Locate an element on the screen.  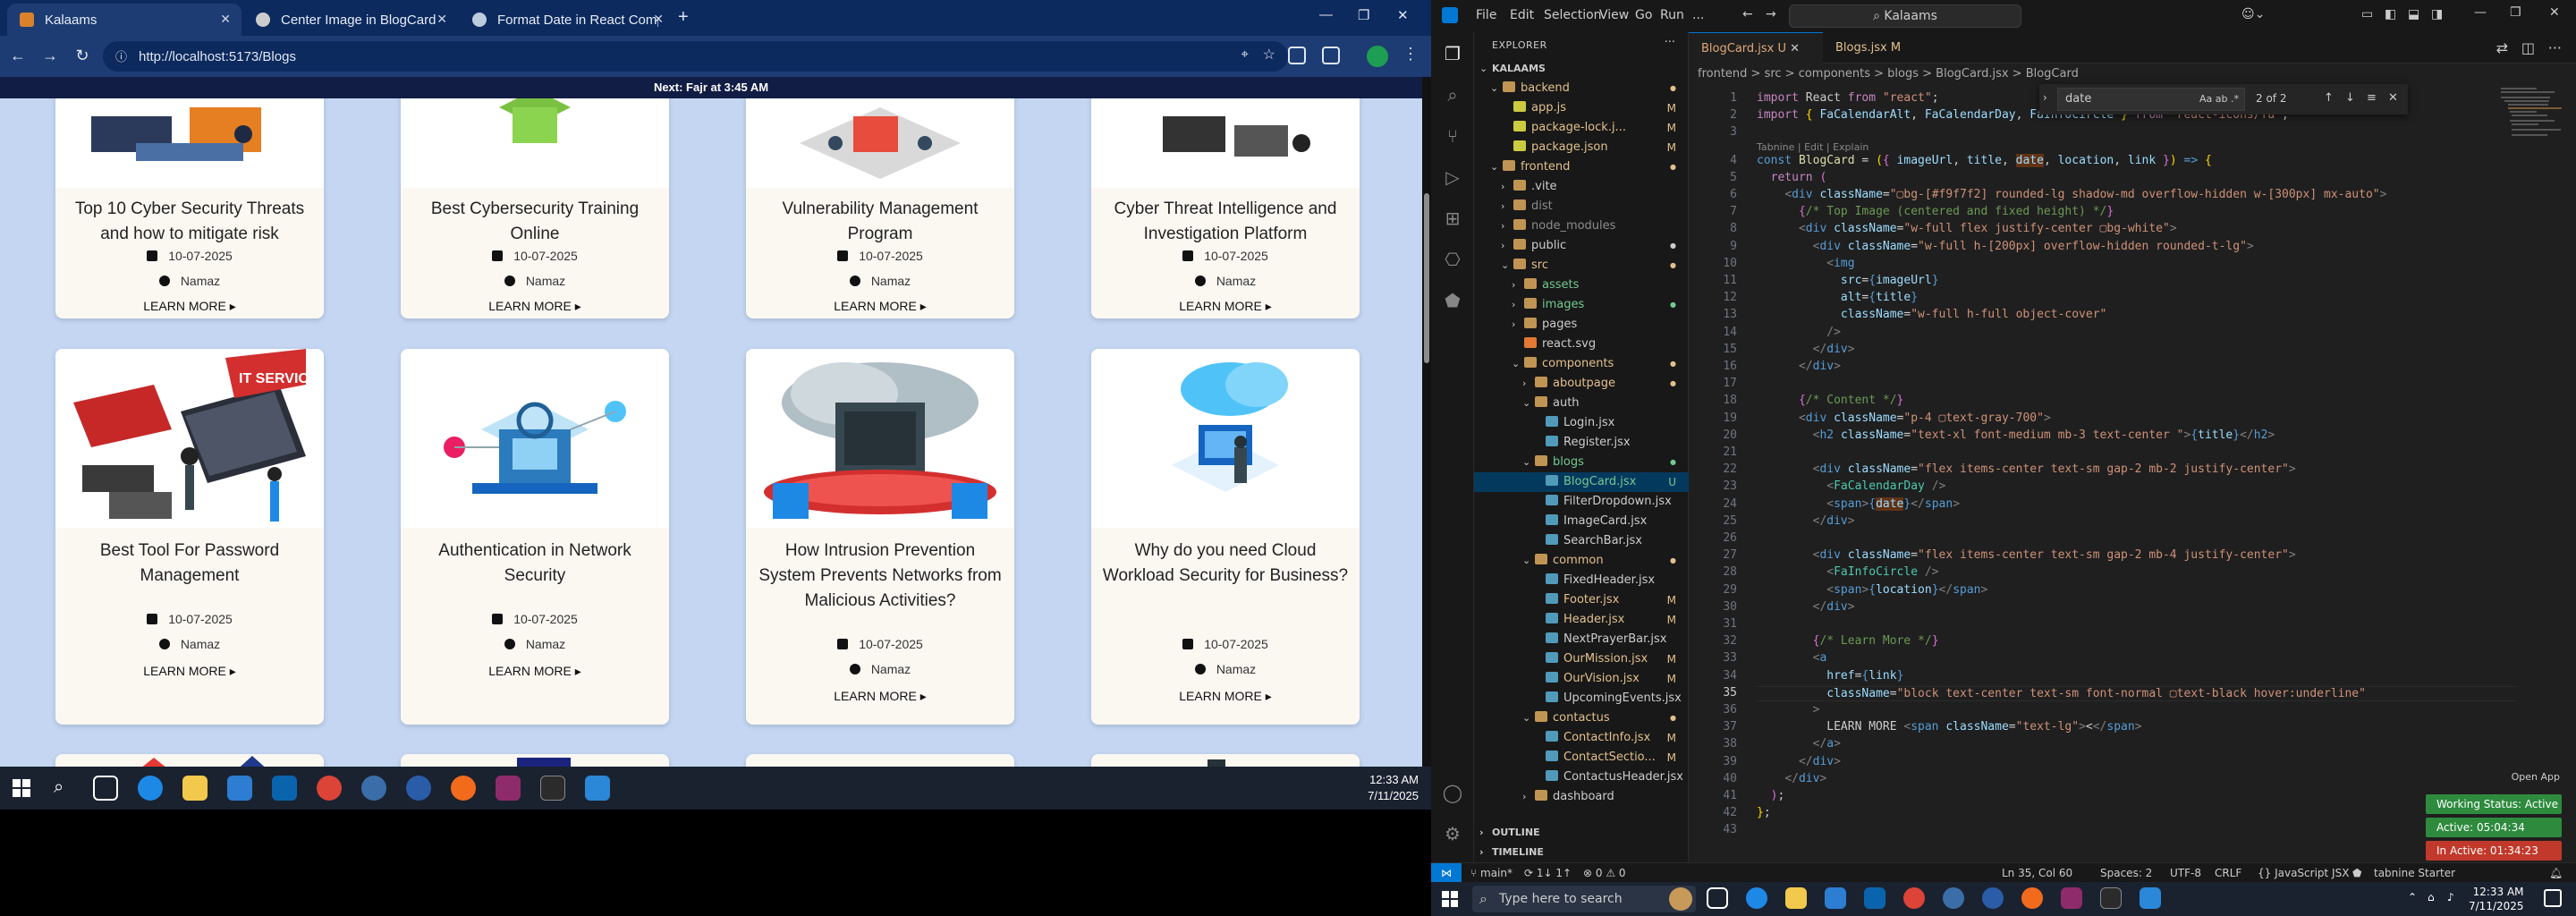
split-editor-icon: ◫ is located at coordinates (2528, 47).